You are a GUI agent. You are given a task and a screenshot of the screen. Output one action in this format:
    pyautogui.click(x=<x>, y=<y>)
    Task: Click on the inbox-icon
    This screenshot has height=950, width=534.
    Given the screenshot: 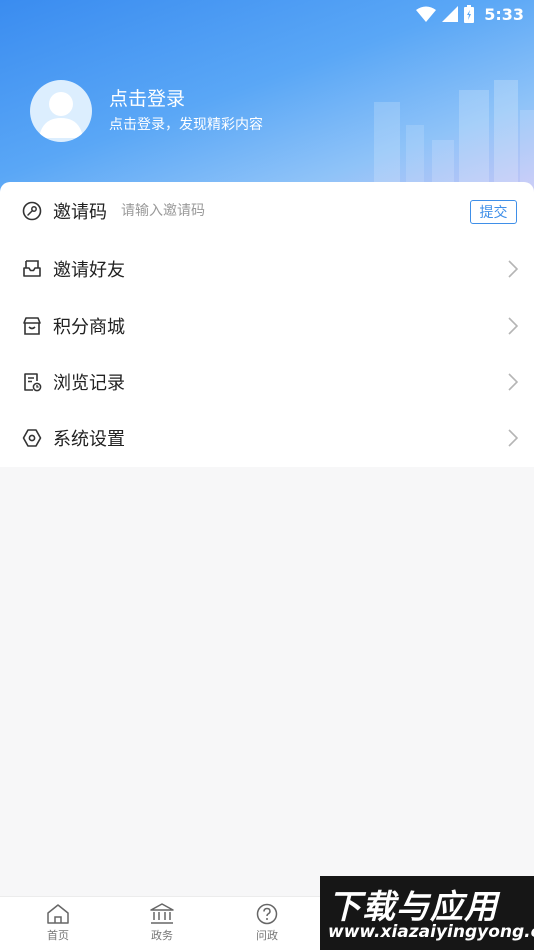 What is the action you would take?
    pyautogui.click(x=32, y=269)
    